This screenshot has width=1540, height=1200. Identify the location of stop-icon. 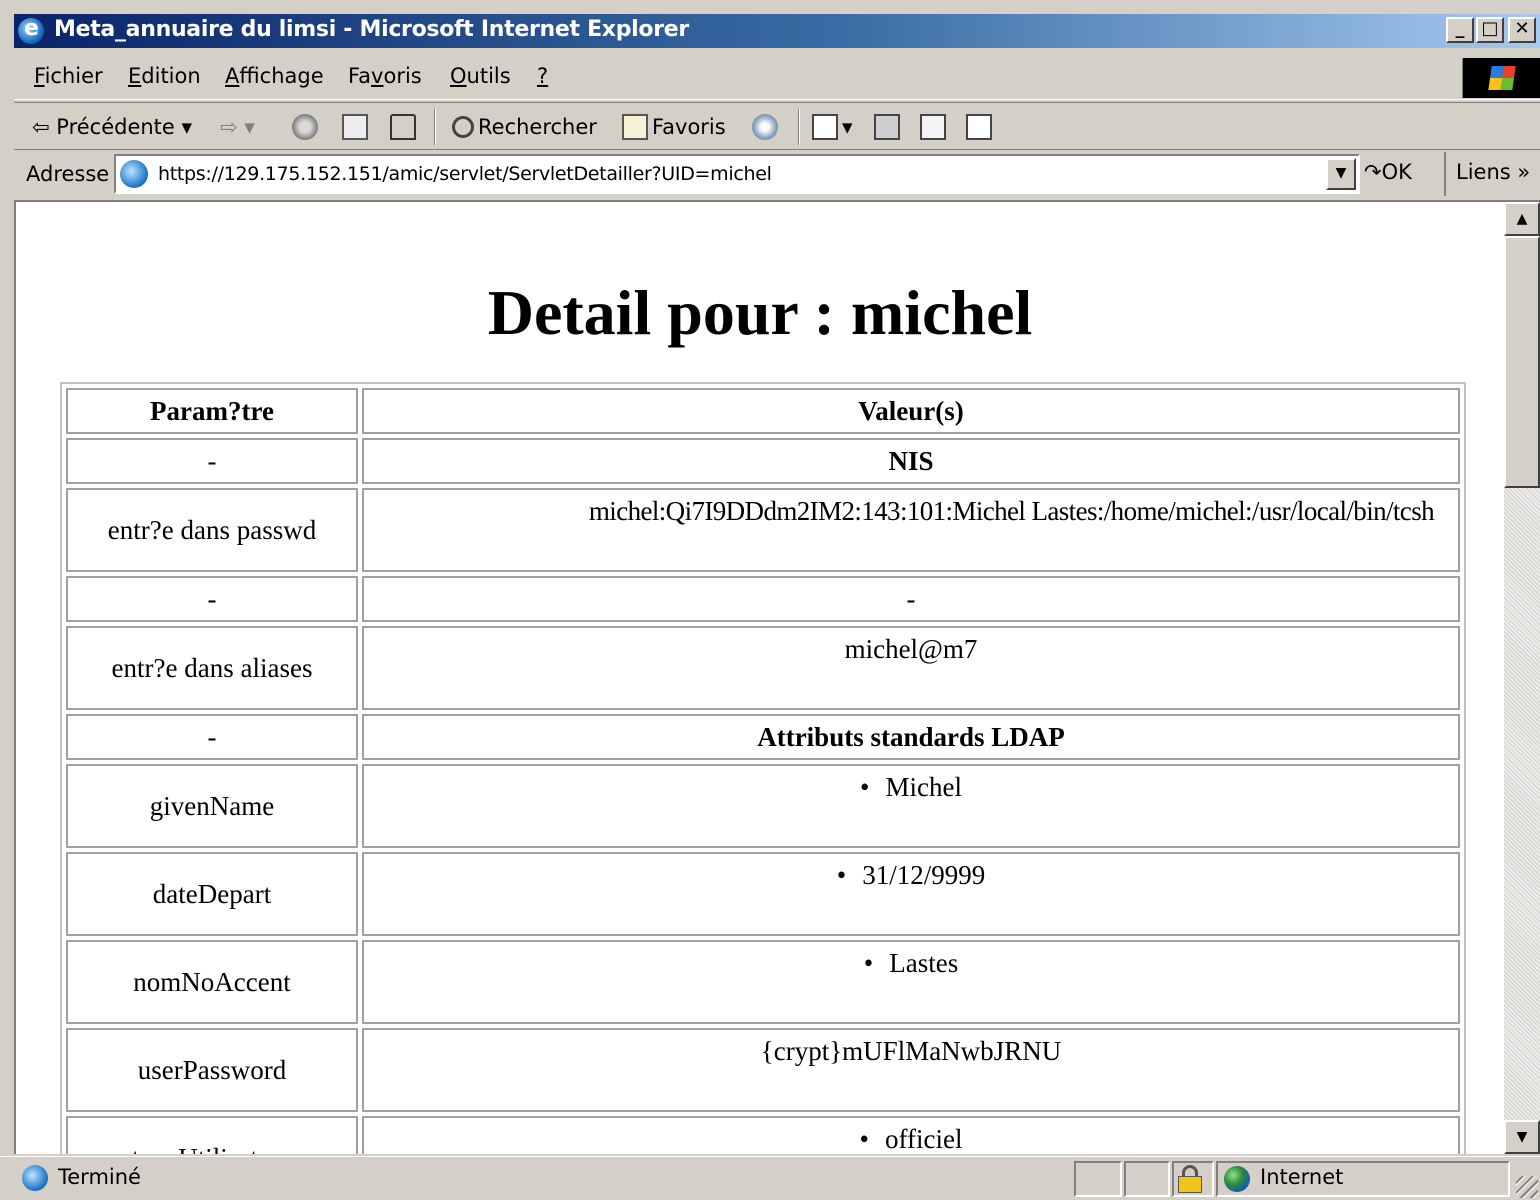
(305, 127).